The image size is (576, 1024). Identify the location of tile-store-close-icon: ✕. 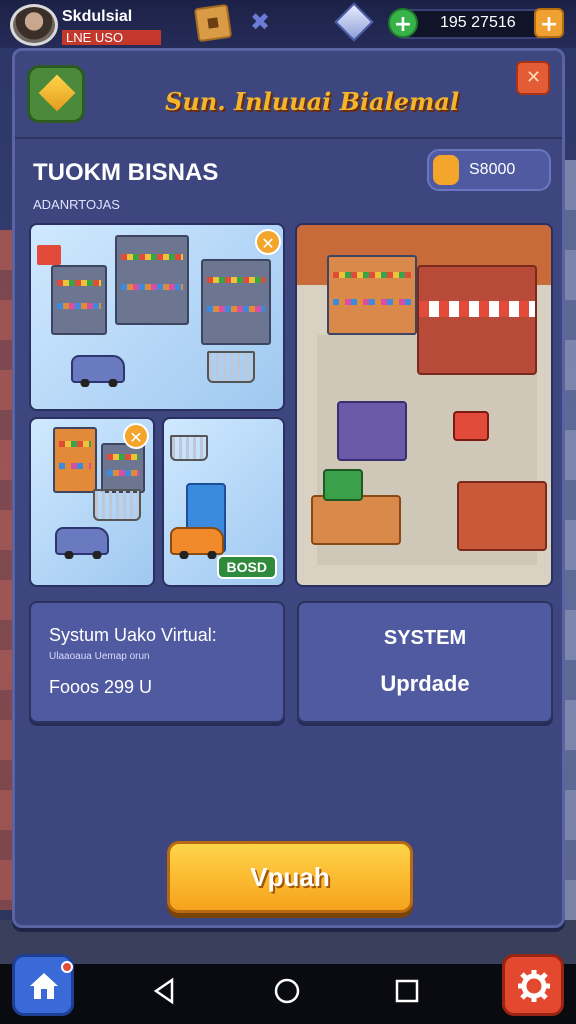
(268, 242).